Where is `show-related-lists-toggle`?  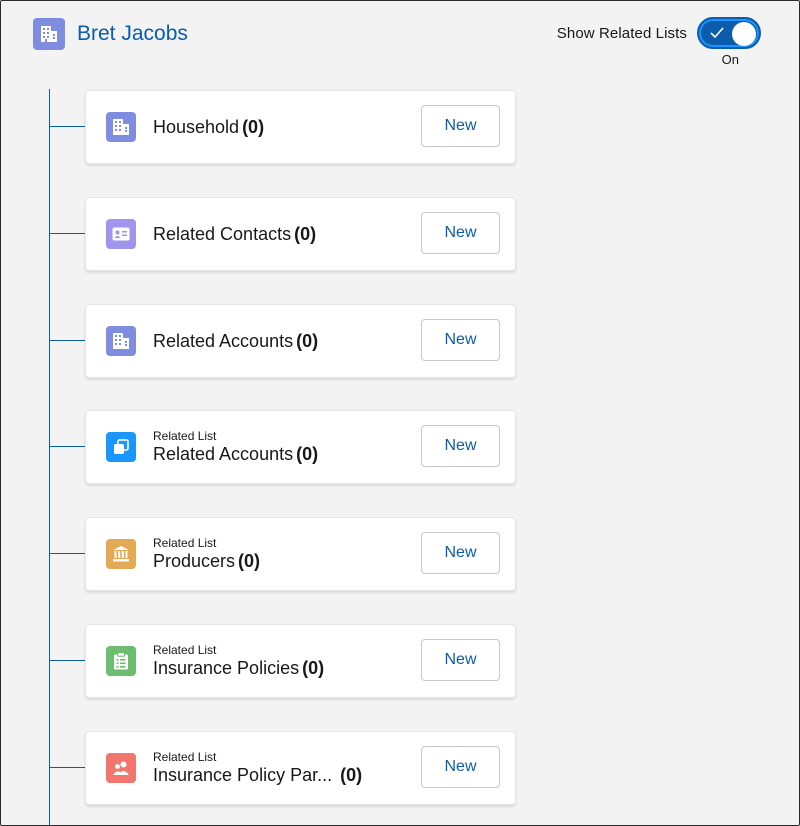 show-related-lists-toggle is located at coordinates (729, 33).